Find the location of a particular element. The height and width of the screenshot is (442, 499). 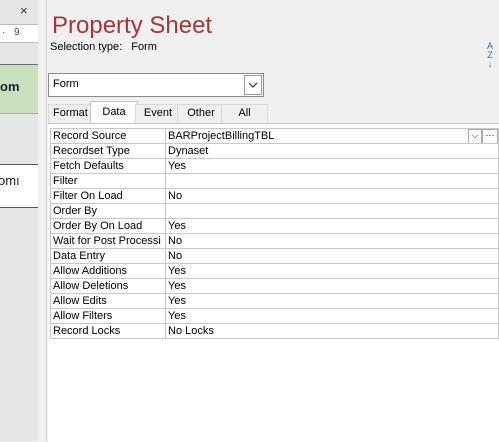

selection-type: Selection type: Form is located at coordinates (103, 47).